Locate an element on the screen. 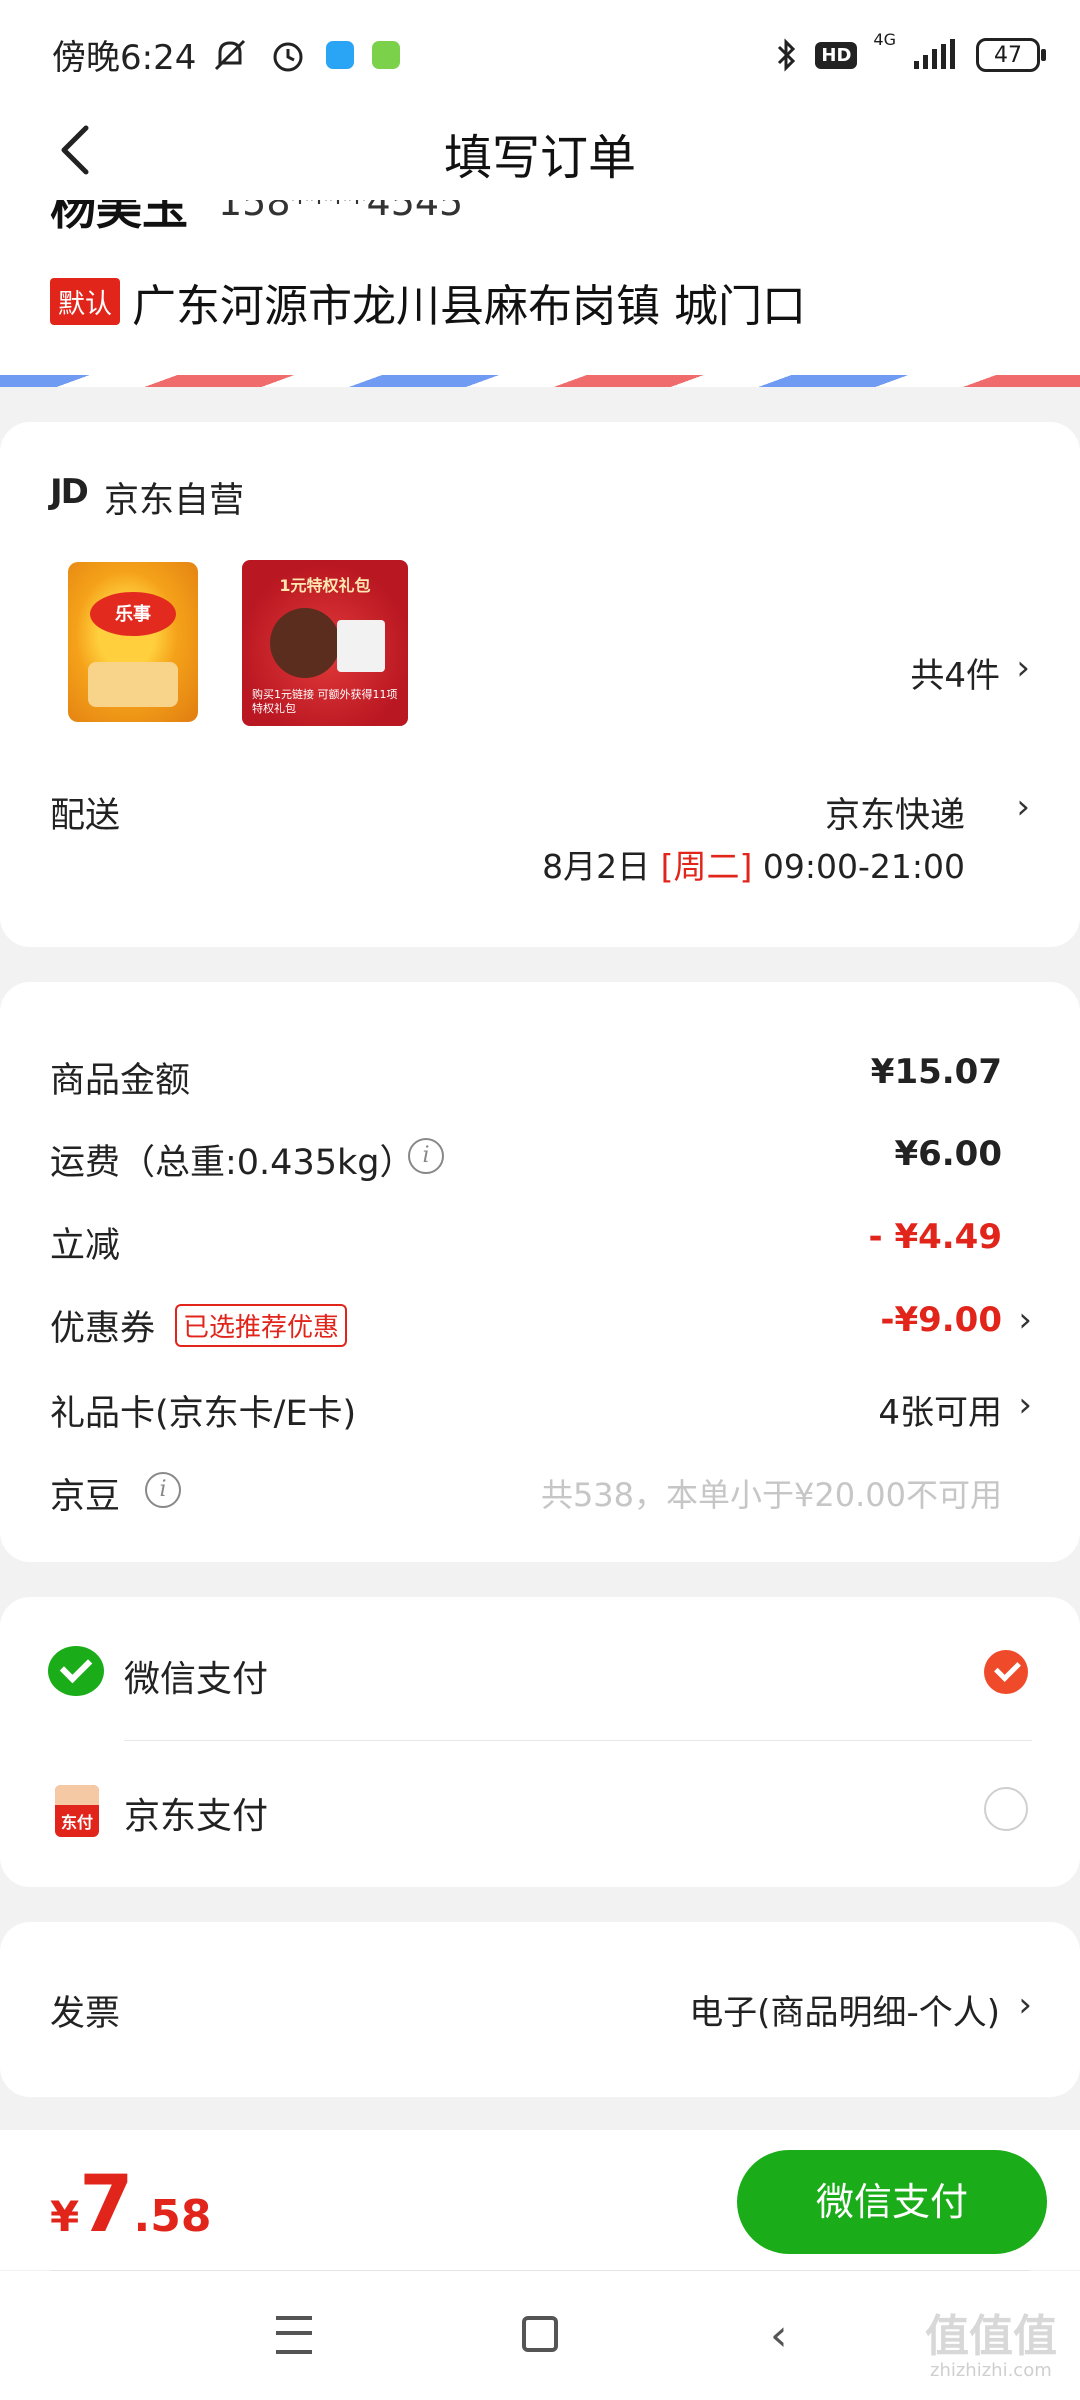 The height and width of the screenshot is (2400, 1080). nav-back-icon: ‹ is located at coordinates (779, 2335).